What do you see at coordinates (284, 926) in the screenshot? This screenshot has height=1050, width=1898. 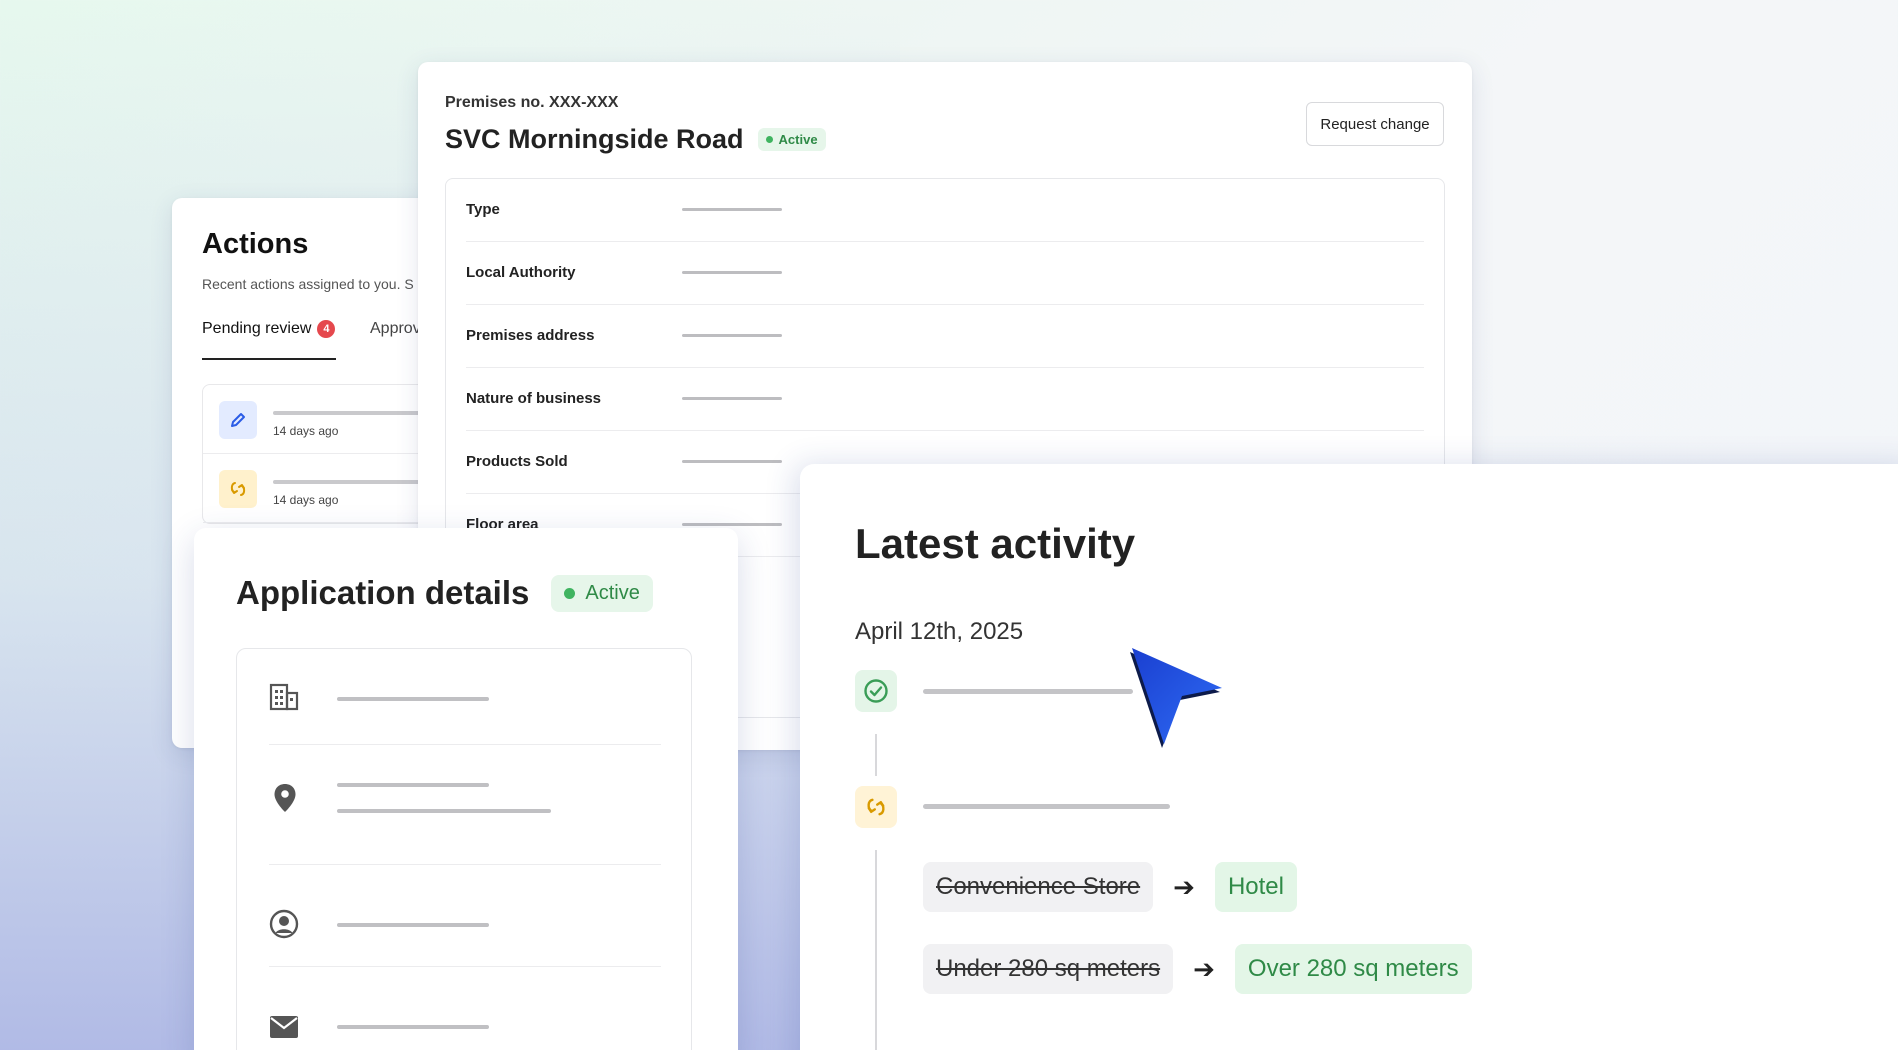 I see `user-circle-icon` at bounding box center [284, 926].